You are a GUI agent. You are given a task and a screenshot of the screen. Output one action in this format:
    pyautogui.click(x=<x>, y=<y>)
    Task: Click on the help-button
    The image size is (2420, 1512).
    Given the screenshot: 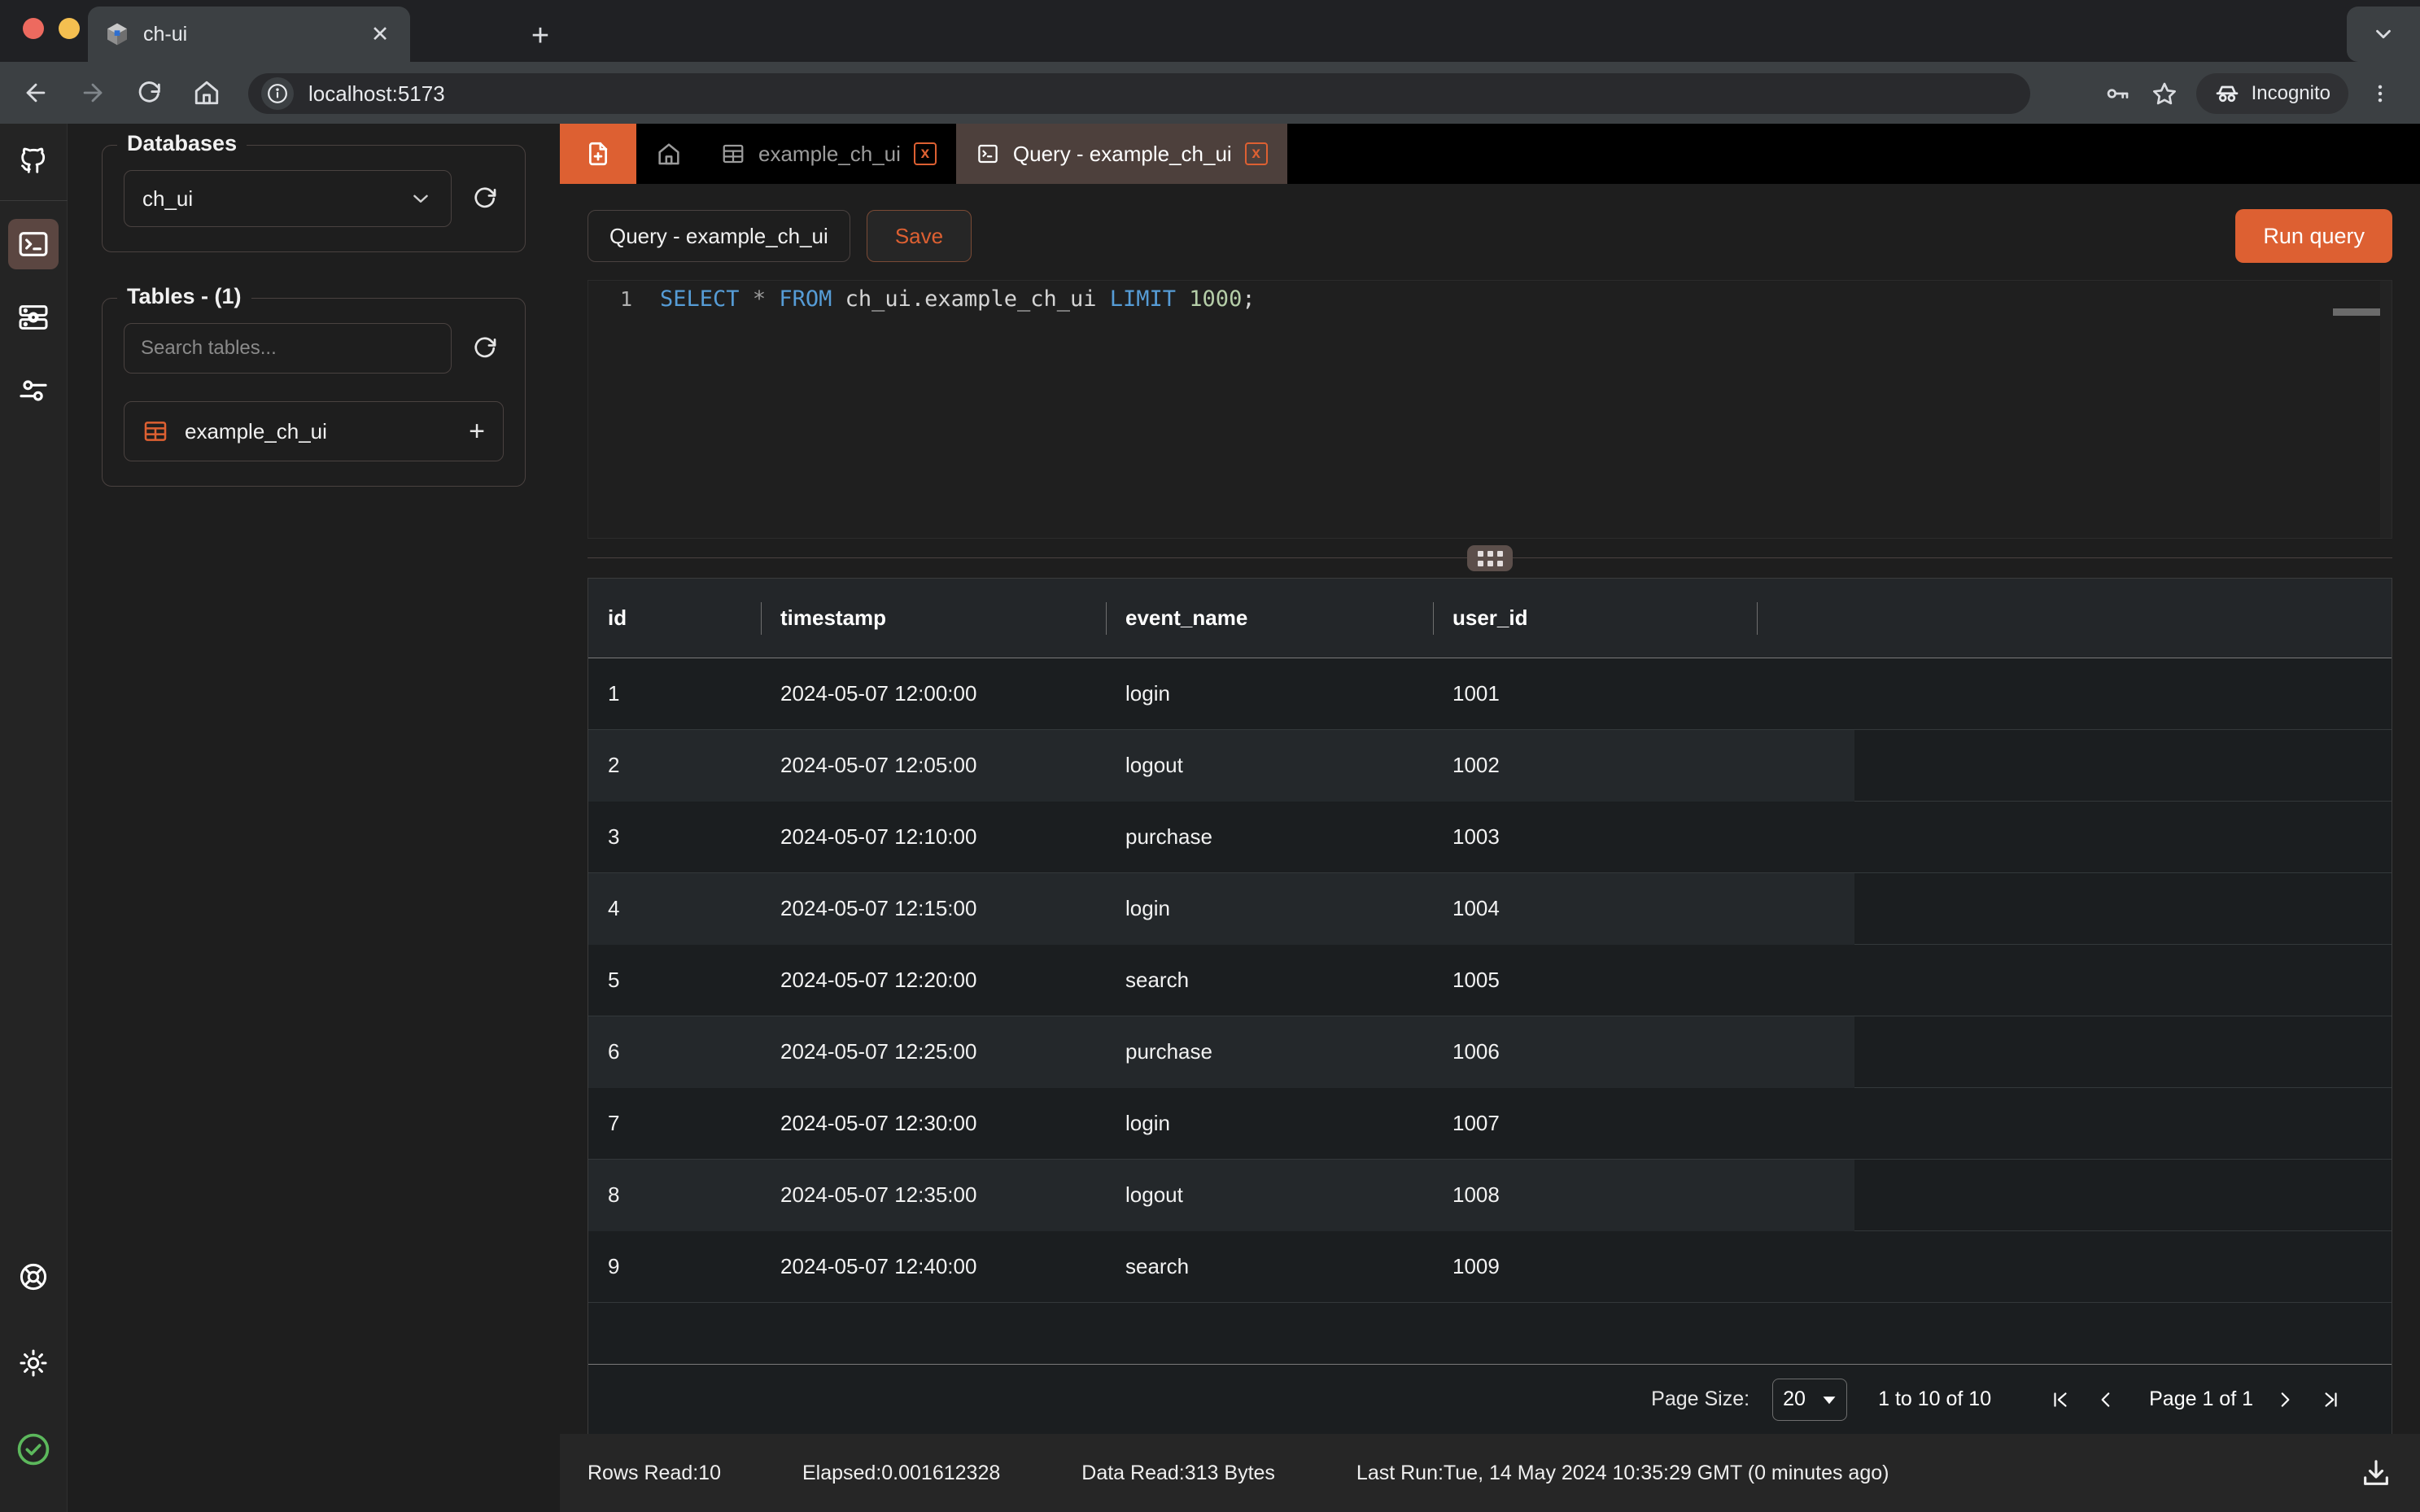 What is the action you would take?
    pyautogui.click(x=33, y=1277)
    